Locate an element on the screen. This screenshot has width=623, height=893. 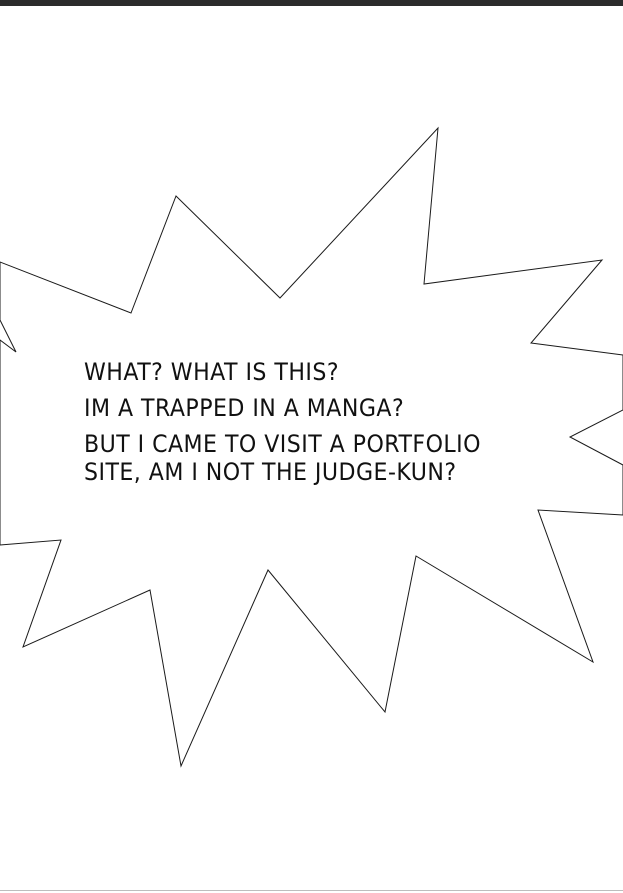
speech-line-2: IM A TRAPPED IN A MANGA? is located at coordinates (244, 408).